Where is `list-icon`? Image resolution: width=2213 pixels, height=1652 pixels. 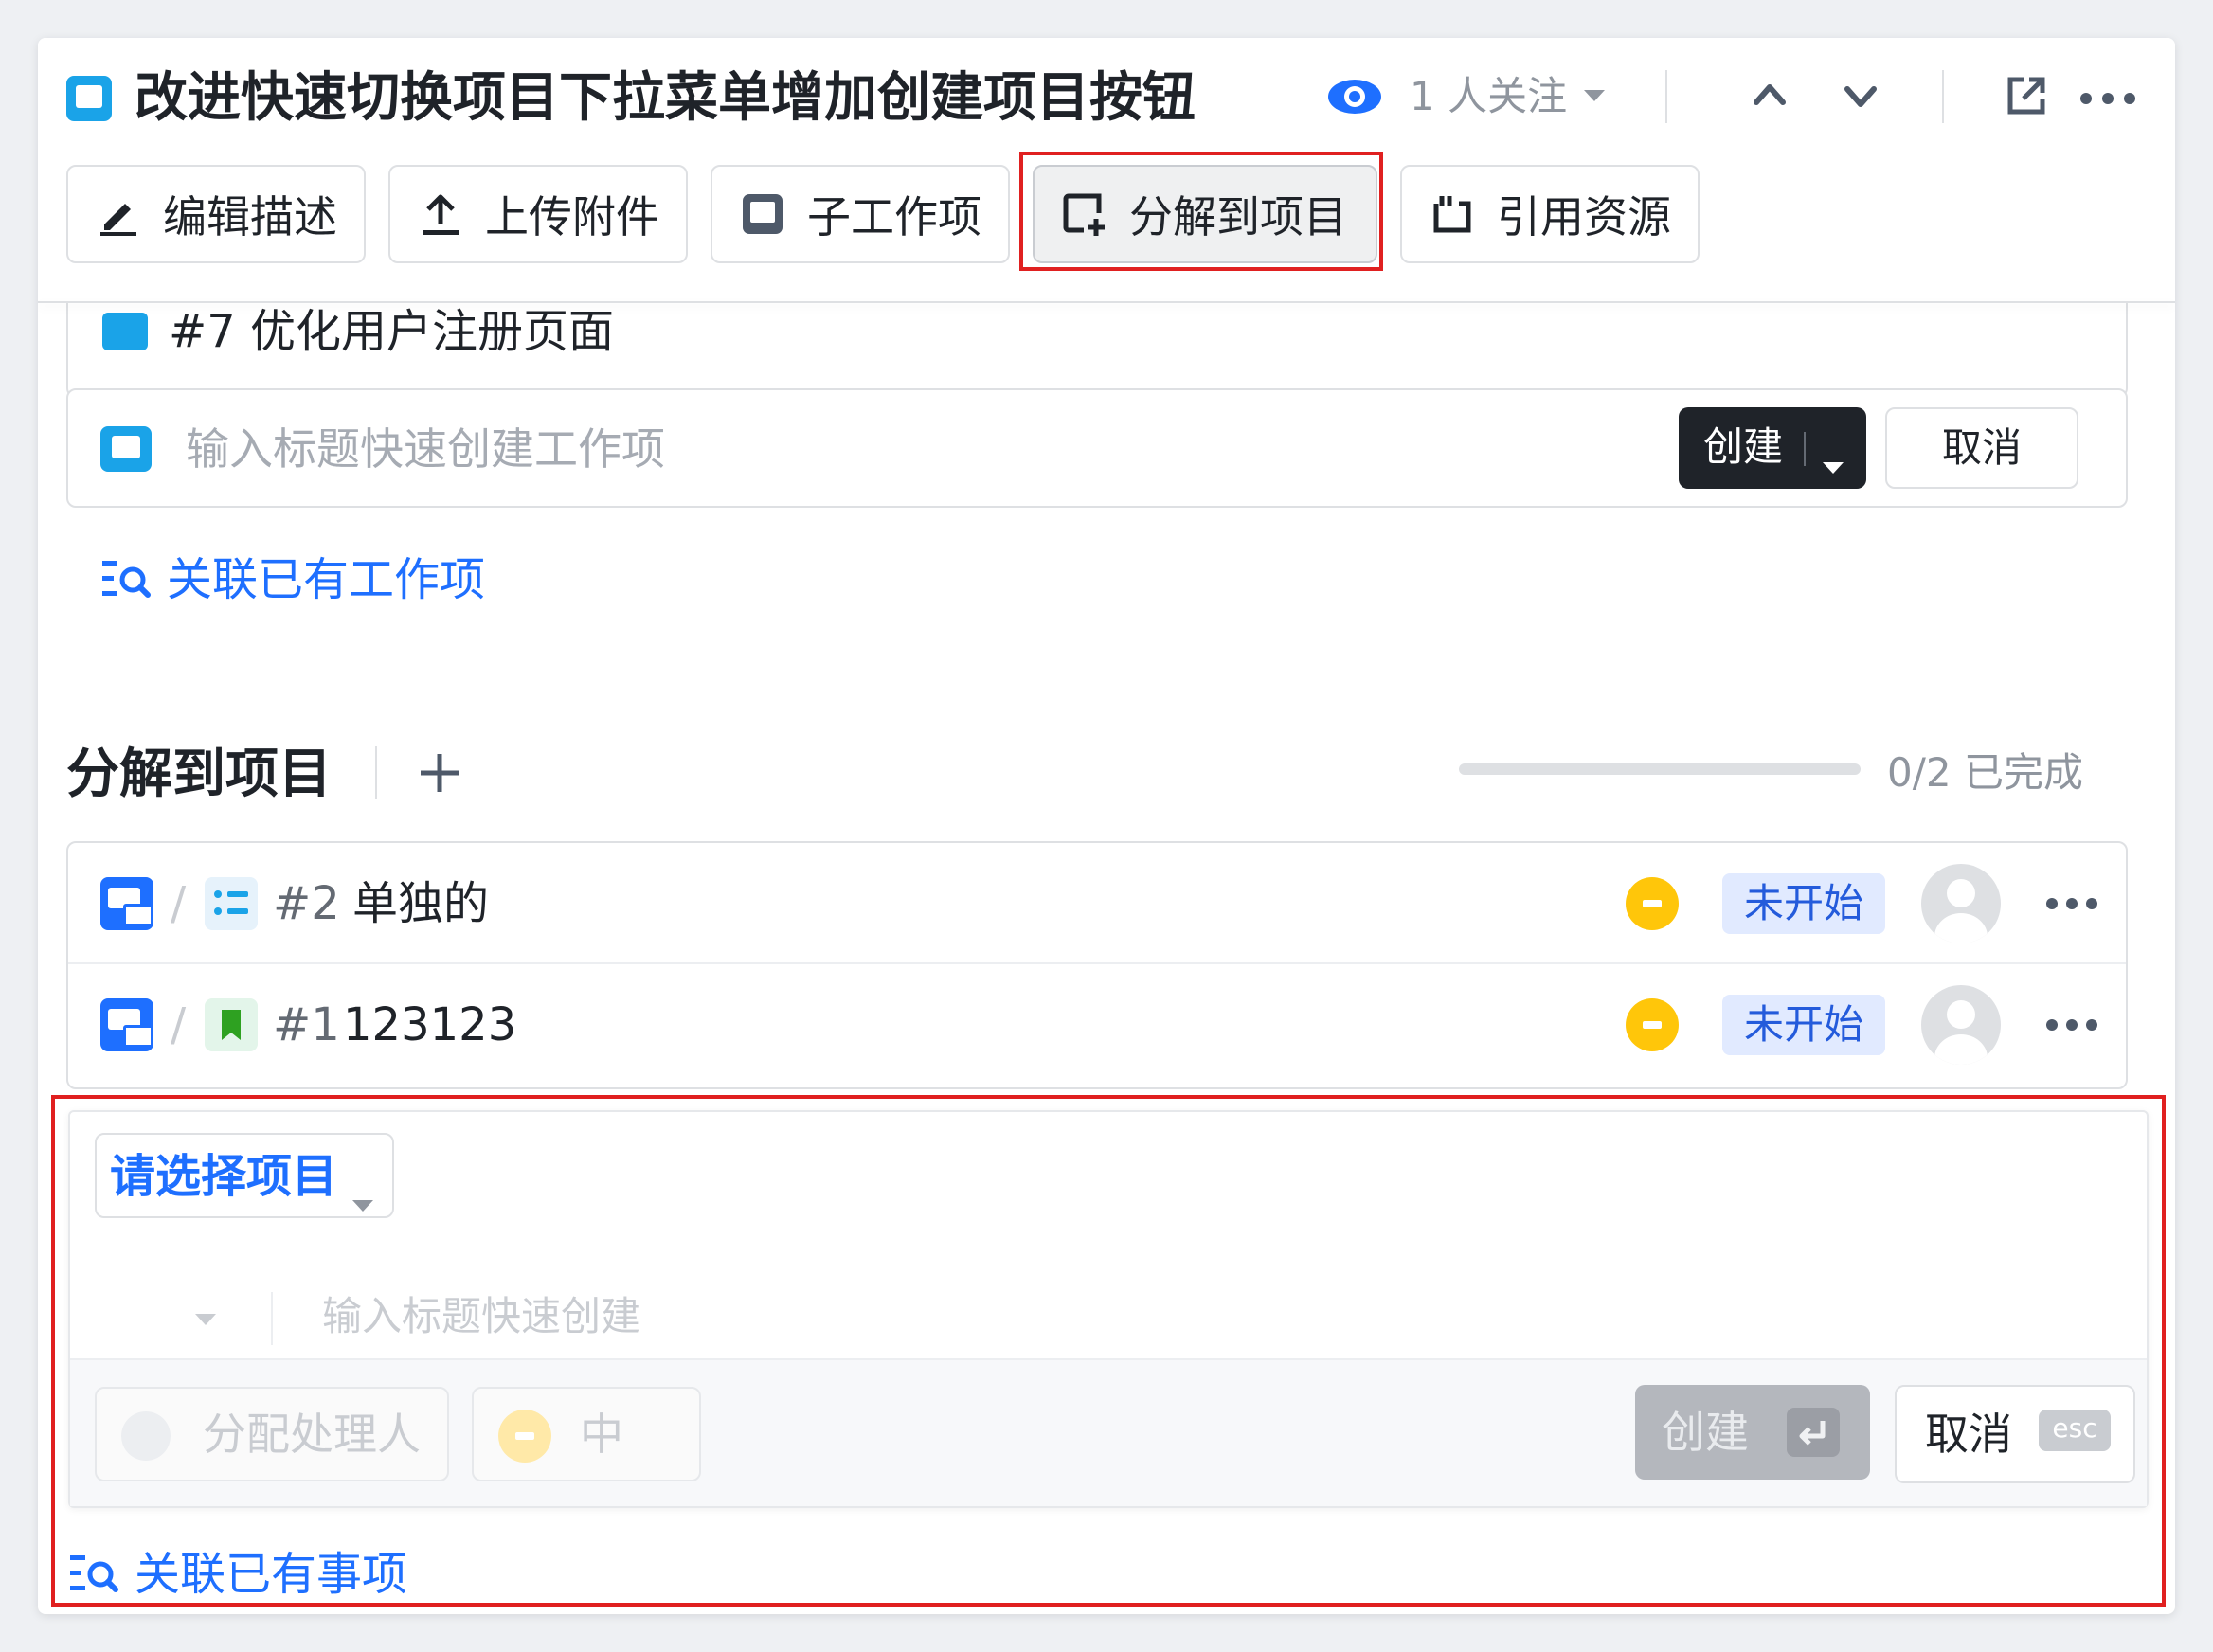 list-icon is located at coordinates (231, 903).